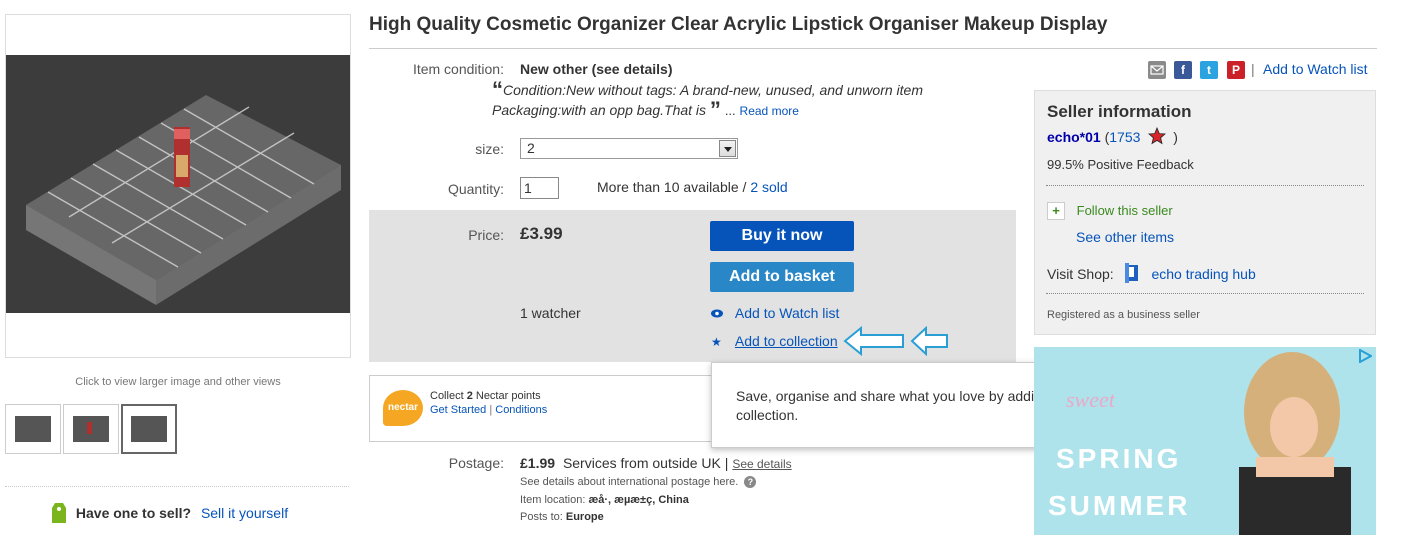 Image resolution: width=1402 pixels, height=535 pixels. Describe the element at coordinates (476, 463) in the screenshot. I see `postage-label: Postage:` at that location.